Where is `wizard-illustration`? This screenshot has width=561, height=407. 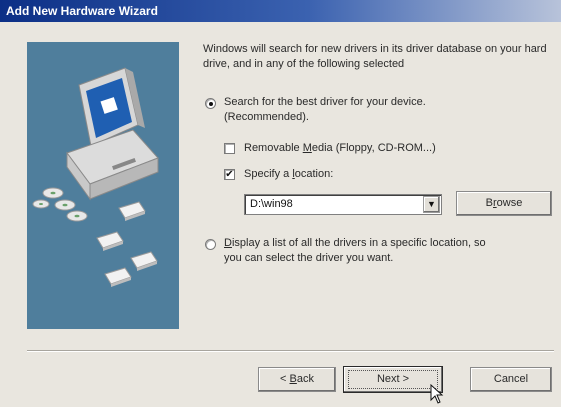
wizard-illustration is located at coordinates (95, 177).